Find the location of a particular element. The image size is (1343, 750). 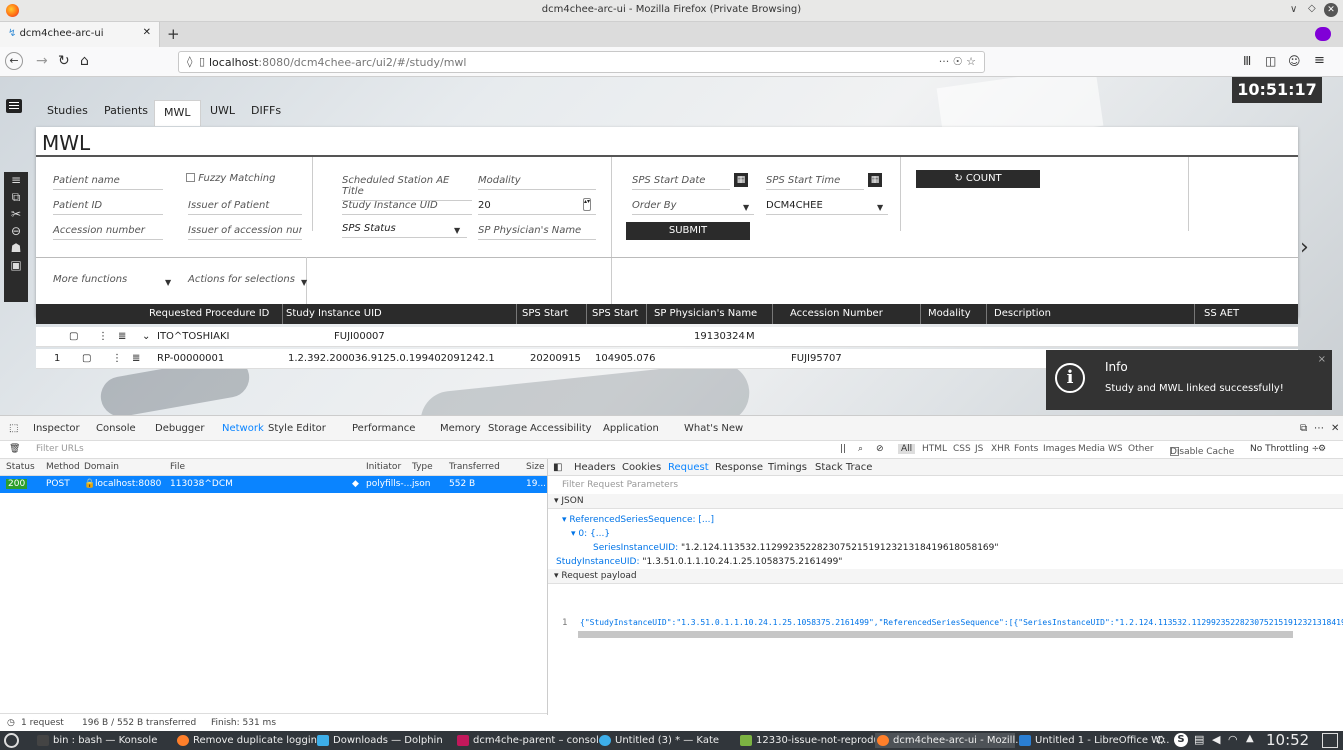

devtools-close-icon: ✕ is located at coordinates (1335, 428).